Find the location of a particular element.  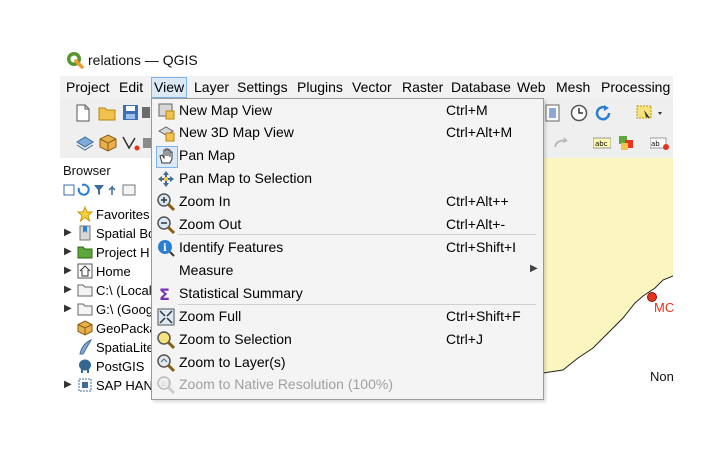

browser-item-postgis: PostGIS is located at coordinates (106, 366).